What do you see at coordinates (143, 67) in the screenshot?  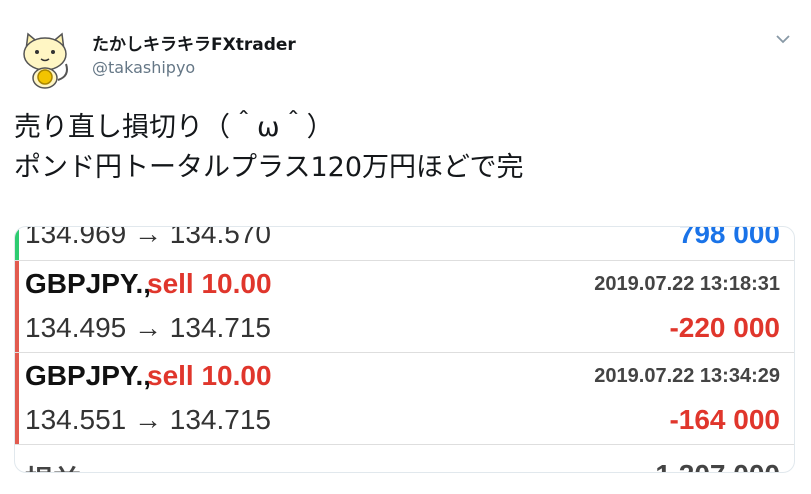 I see `user-handle: @takashipyo` at bounding box center [143, 67].